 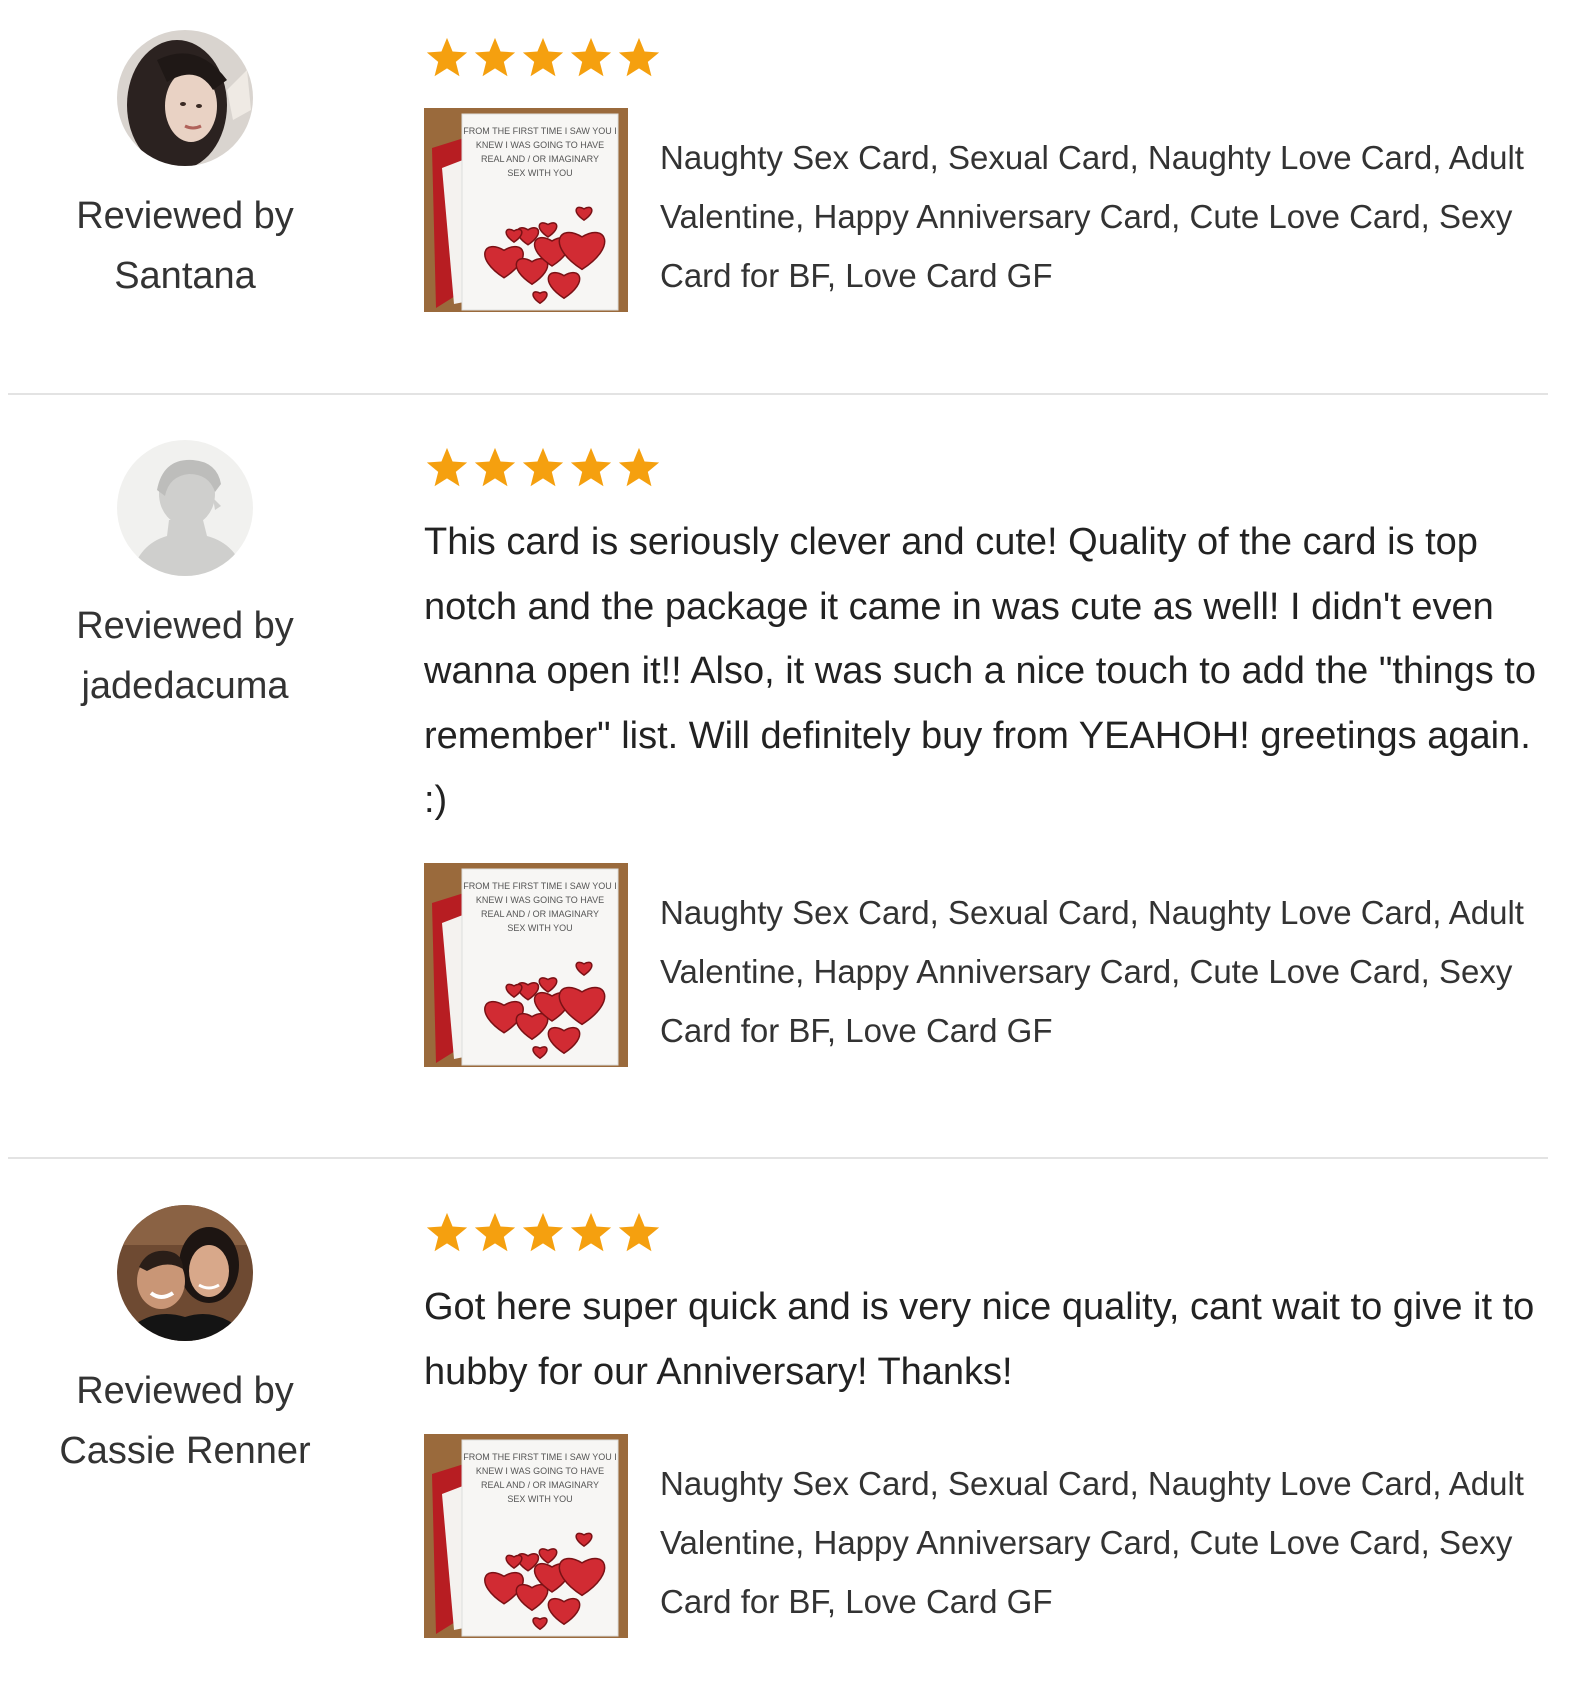 What do you see at coordinates (185, 276) in the screenshot?
I see `reviewer-name: Santana` at bounding box center [185, 276].